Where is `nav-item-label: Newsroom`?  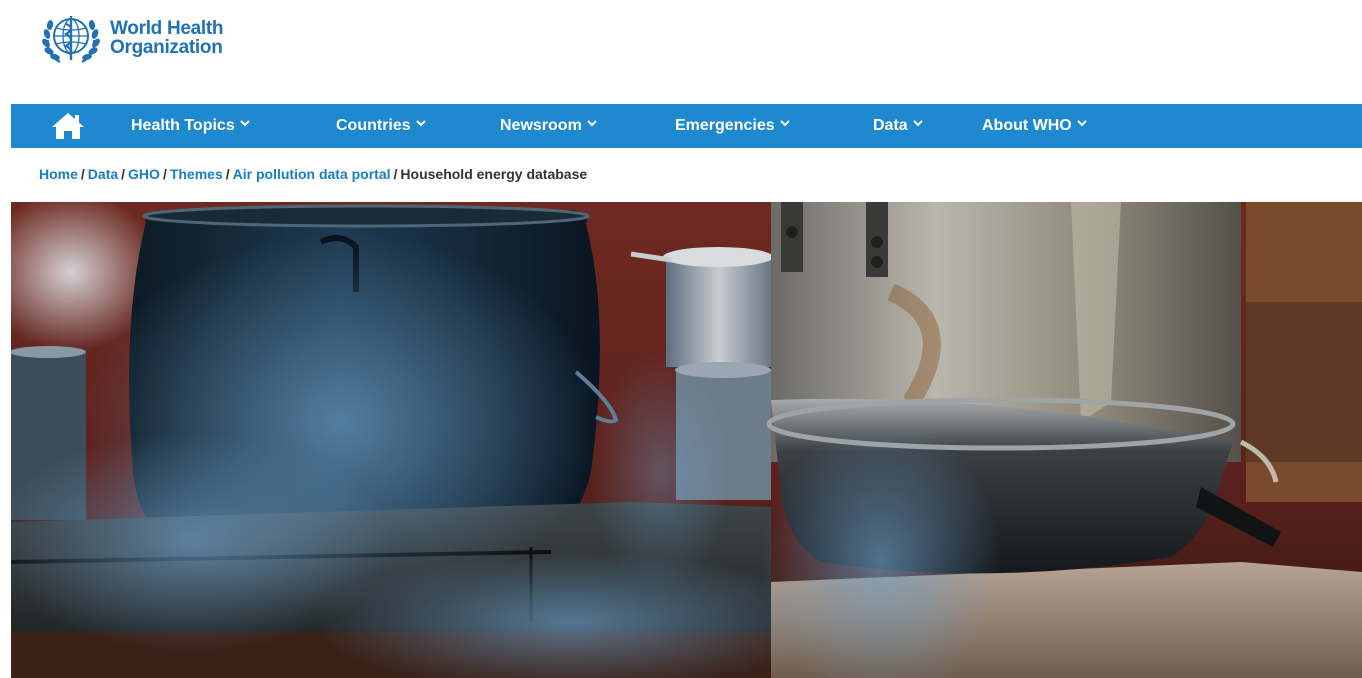
nav-item-label: Newsroom is located at coordinates (541, 125).